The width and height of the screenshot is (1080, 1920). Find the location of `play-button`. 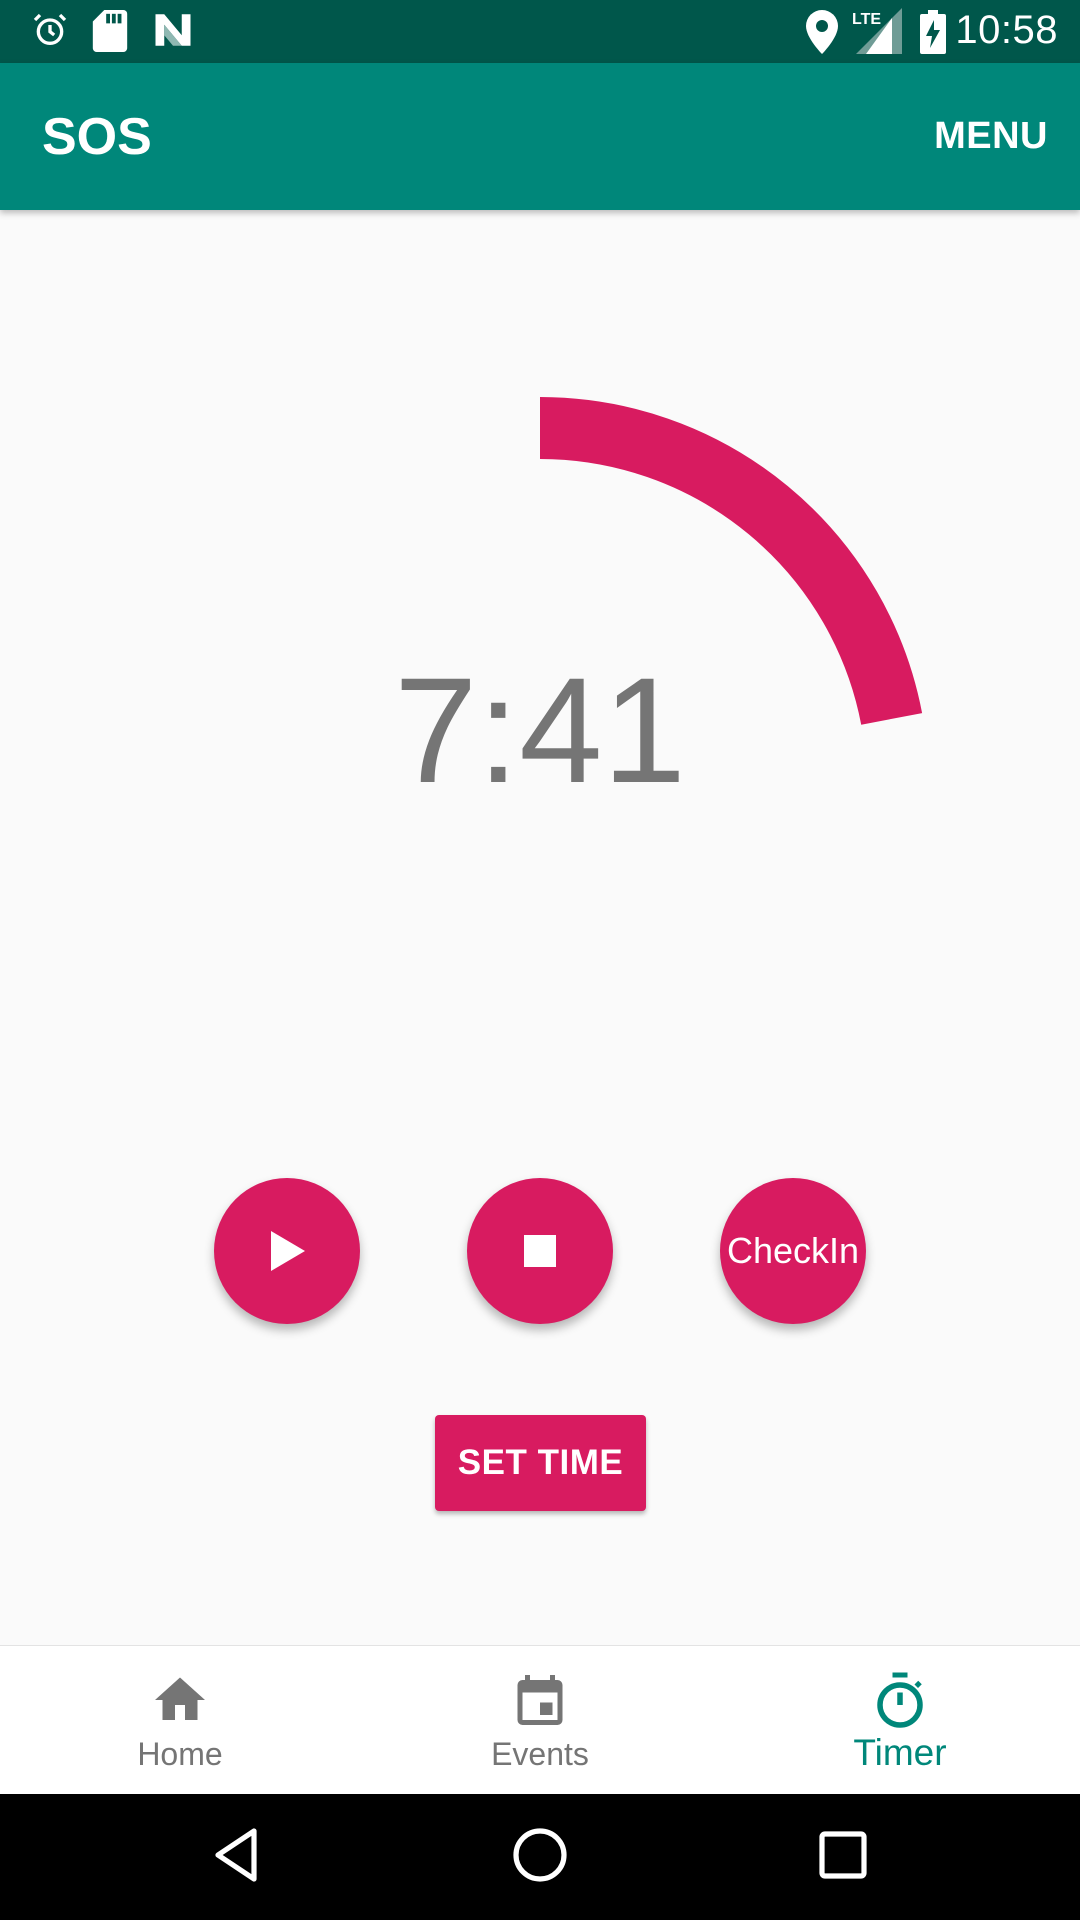

play-button is located at coordinates (287, 1251).